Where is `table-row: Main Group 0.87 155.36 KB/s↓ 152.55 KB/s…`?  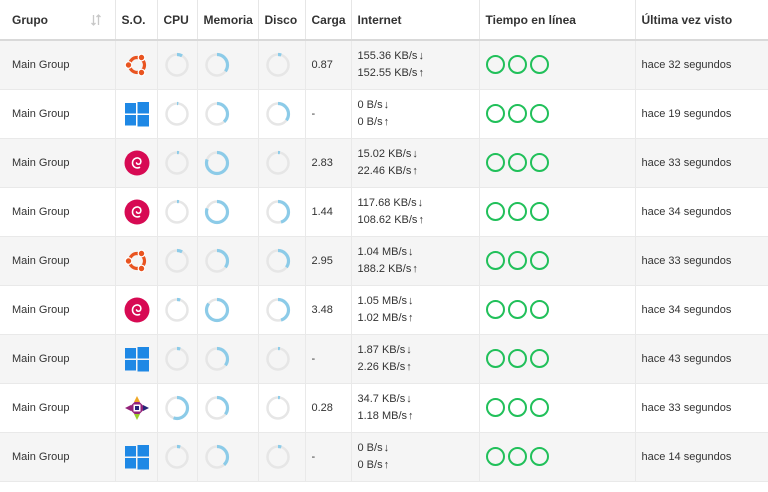 table-row: Main Group 0.87 155.36 KB/s↓ 152.55 KB/s… is located at coordinates (384, 65).